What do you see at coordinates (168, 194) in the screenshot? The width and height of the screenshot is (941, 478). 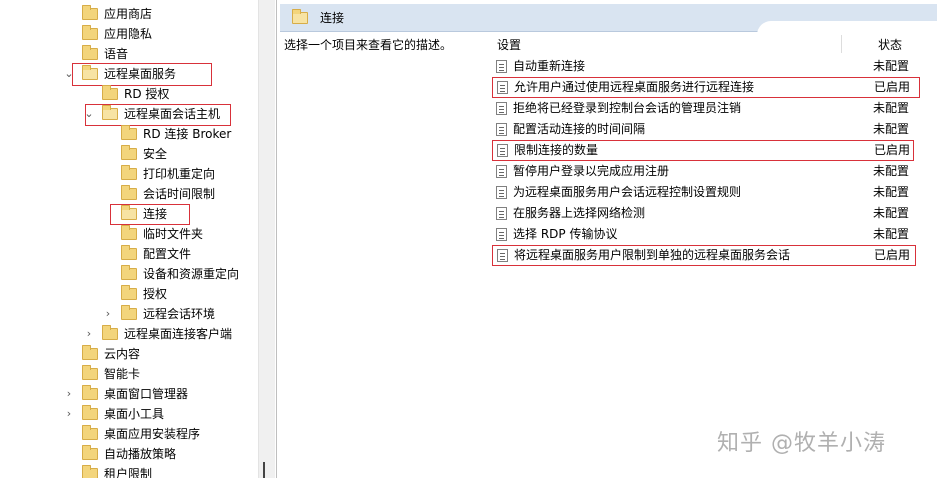 I see `tree-item-session-time-limits: 会话时间限制` at bounding box center [168, 194].